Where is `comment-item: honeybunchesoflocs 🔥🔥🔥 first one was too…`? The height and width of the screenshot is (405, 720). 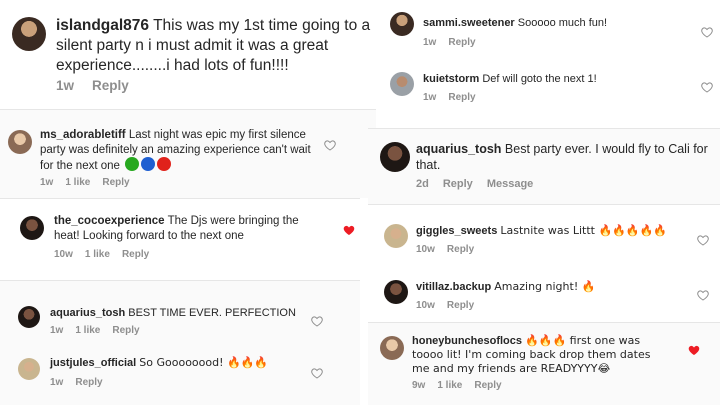 comment-item: honeybunchesoflocs 🔥🔥🔥 first one was too… is located at coordinates (544, 363).